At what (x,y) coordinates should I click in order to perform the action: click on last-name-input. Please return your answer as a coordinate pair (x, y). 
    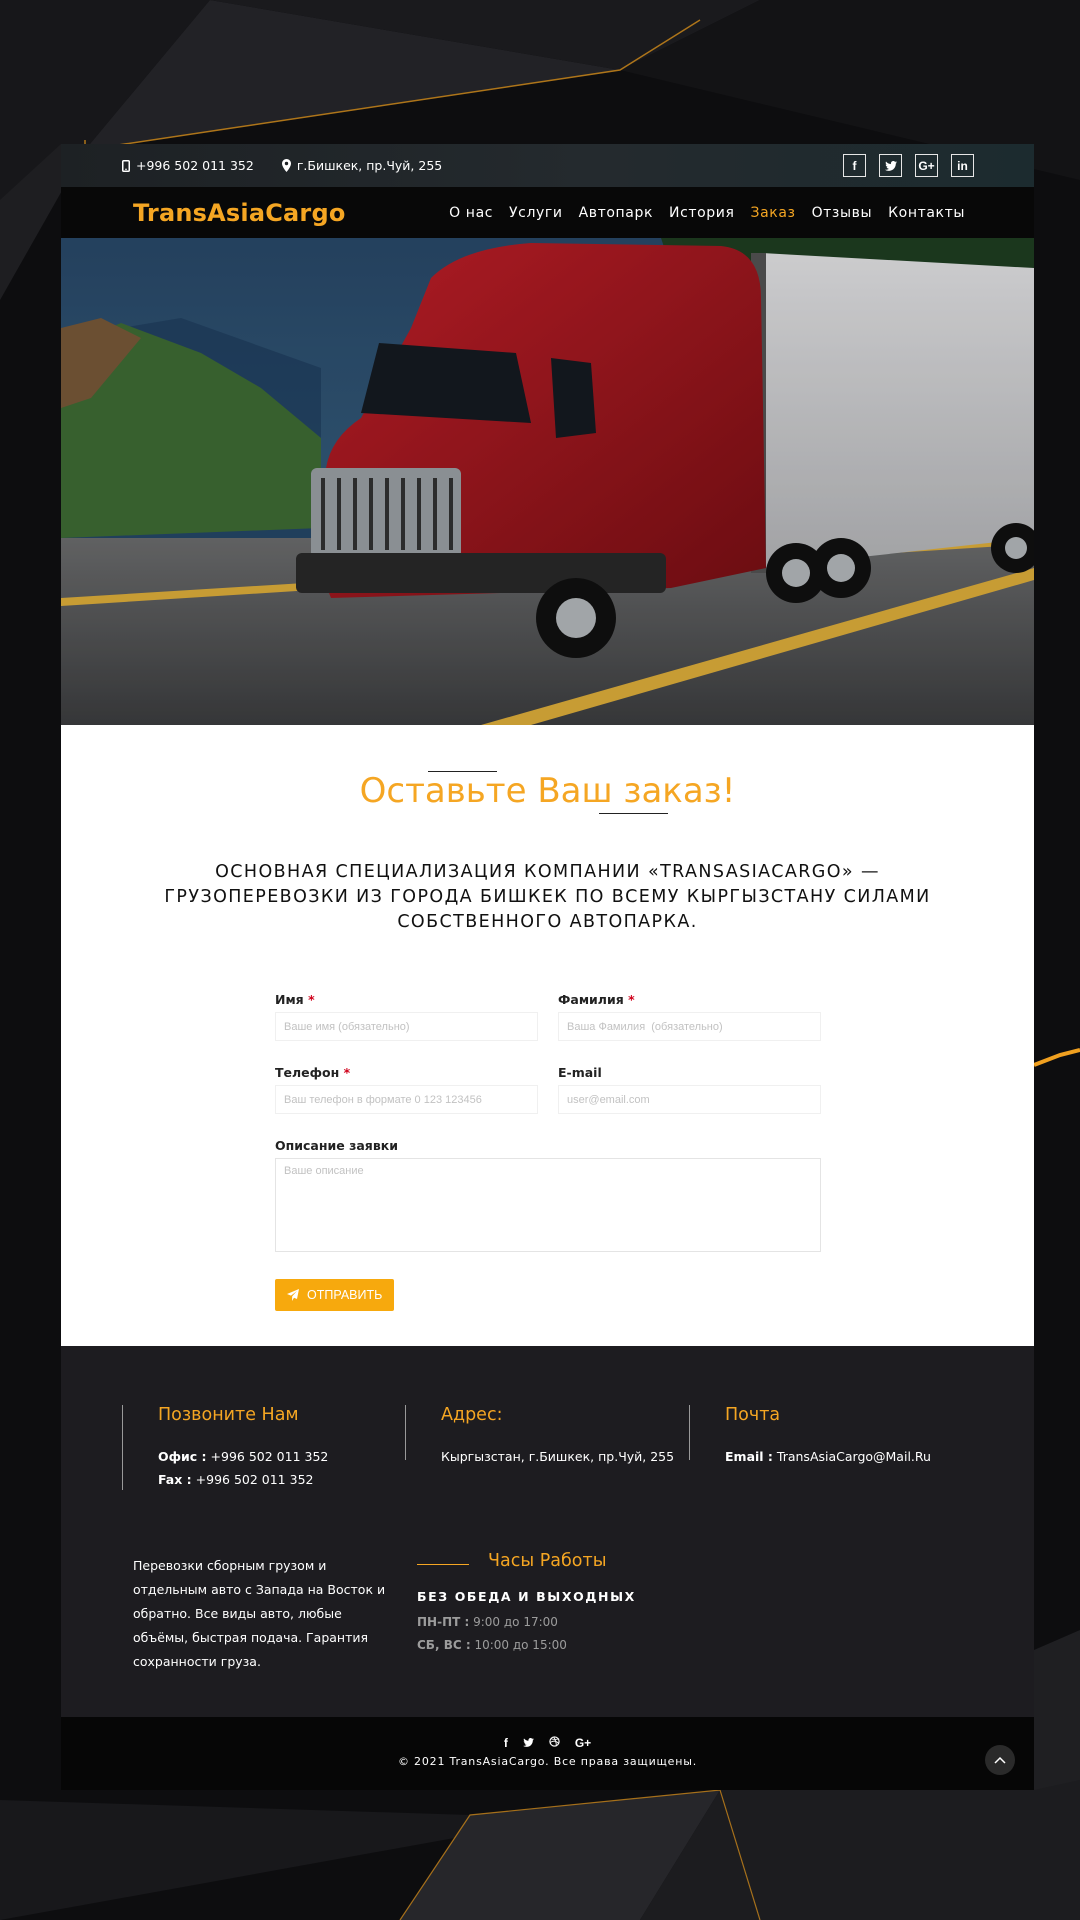
    Looking at the image, I should click on (689, 1026).